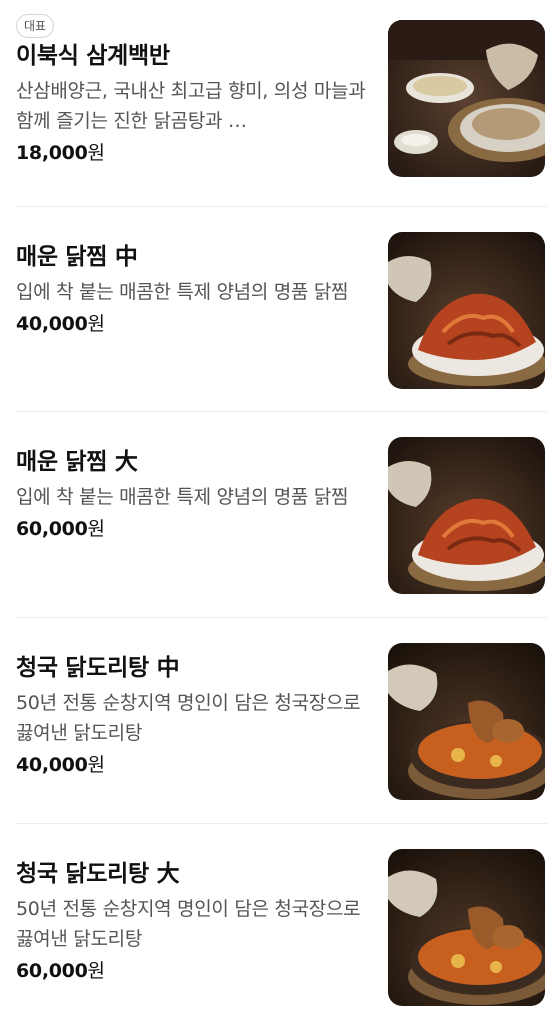 This screenshot has width=547, height=1030. Describe the element at coordinates (191, 153) in the screenshot. I see `menu-item-price: 18,000원` at that location.